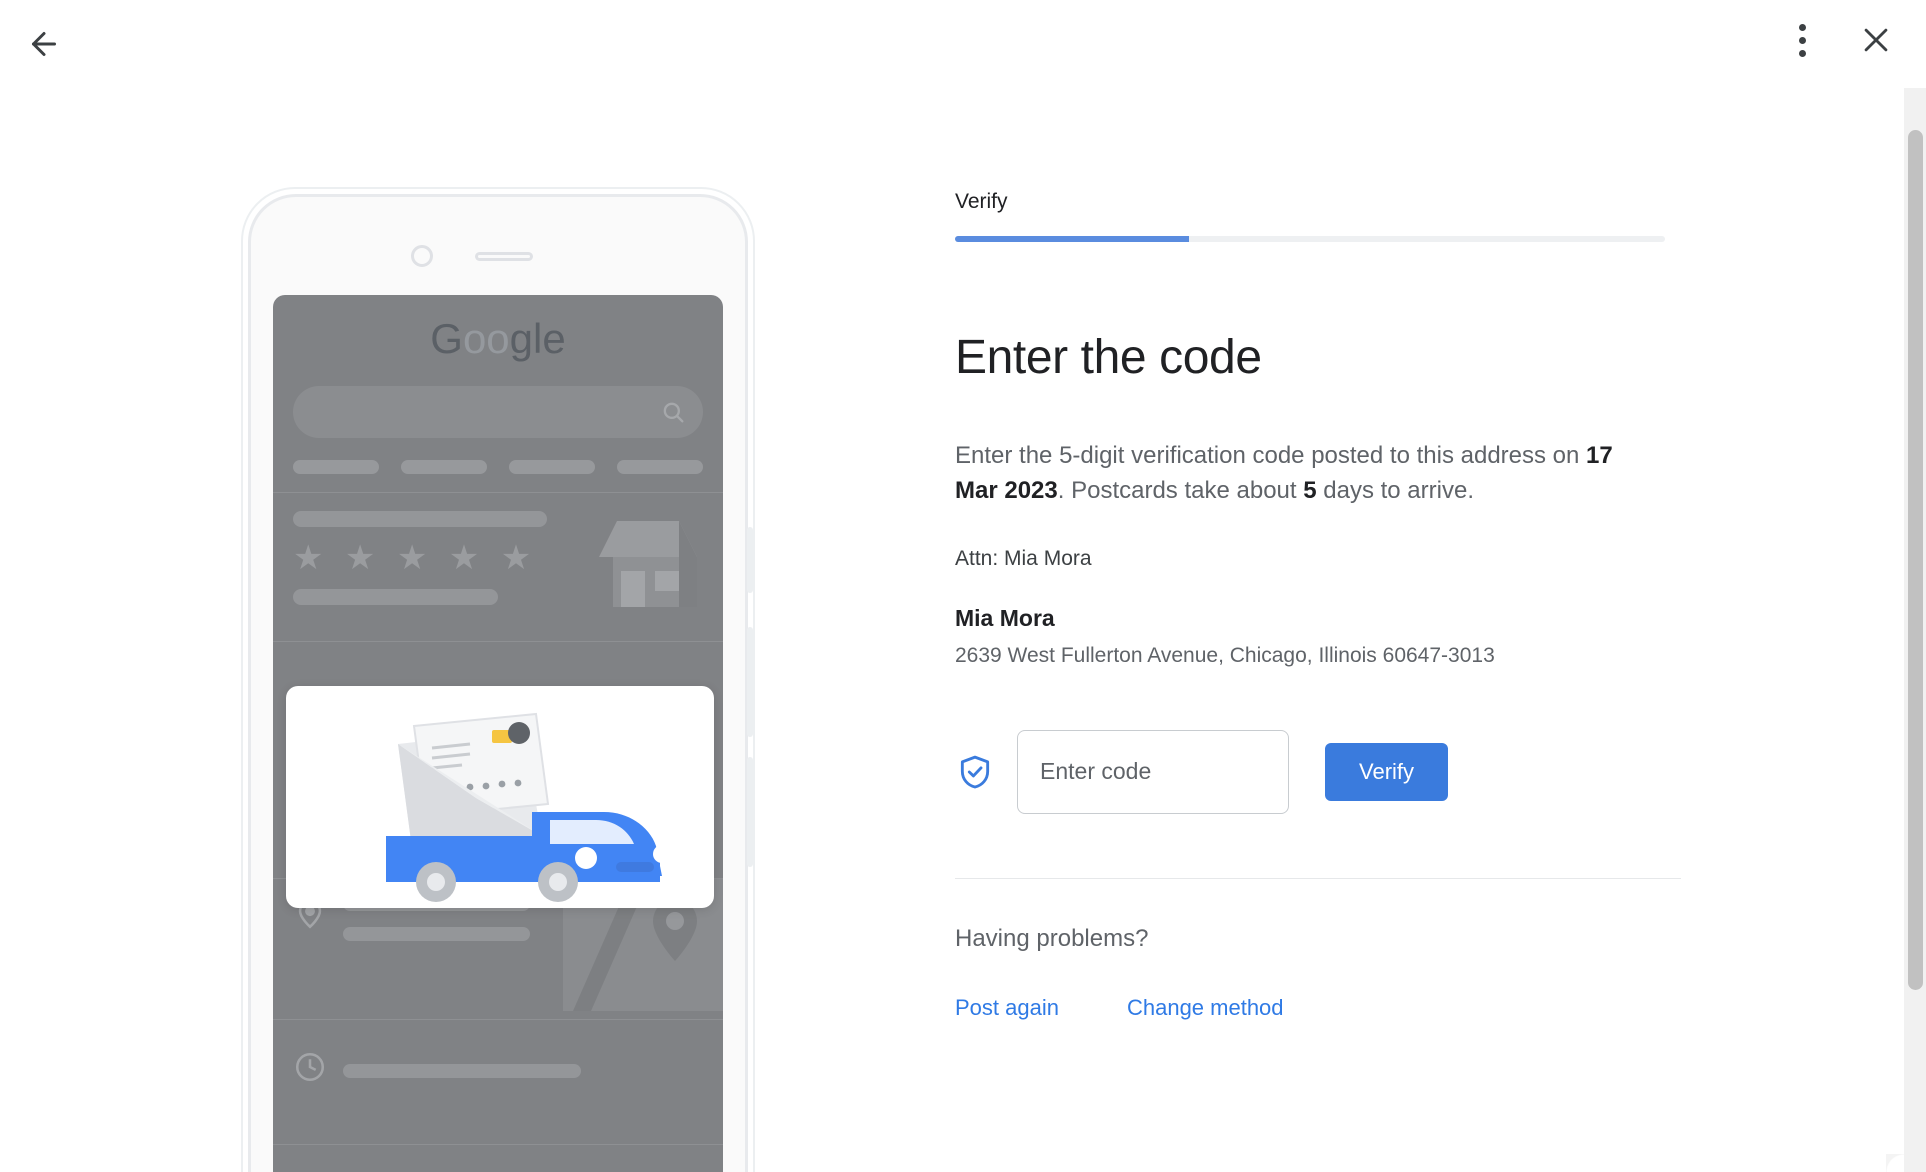 The height and width of the screenshot is (1172, 1926). I want to click on mock-phone-row, so click(498, 1158).